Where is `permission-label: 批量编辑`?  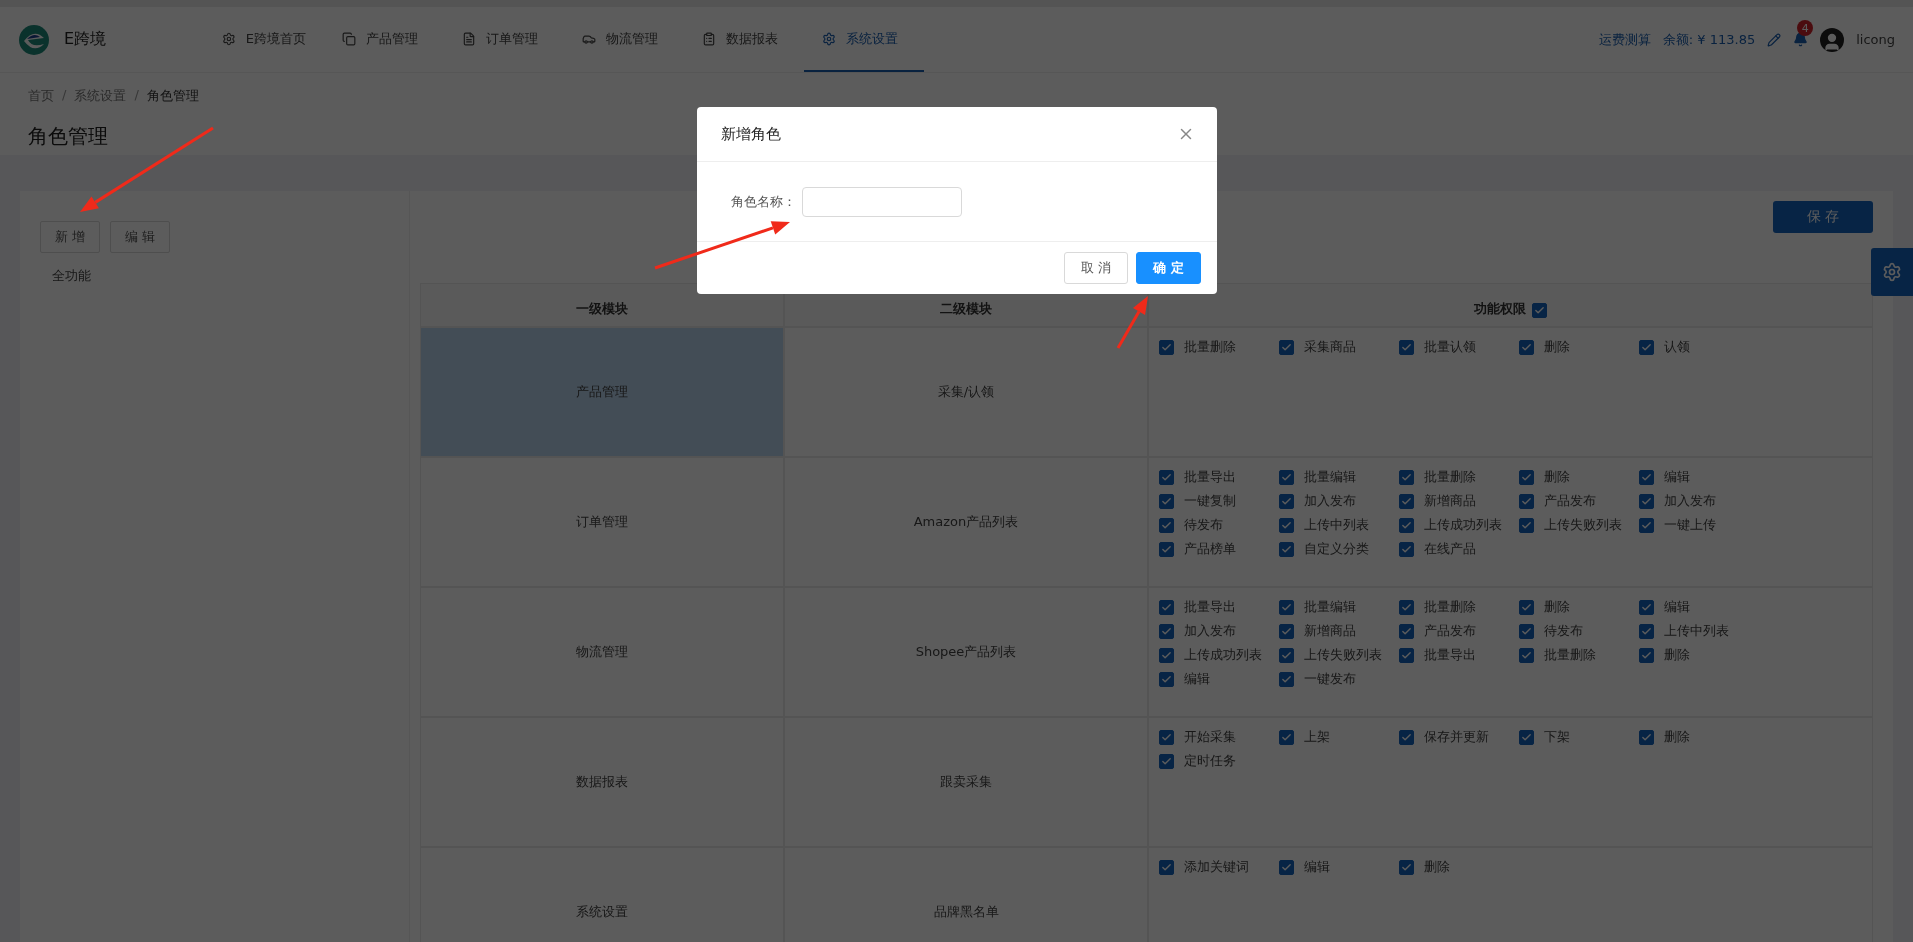 permission-label: 批量编辑 is located at coordinates (1330, 607).